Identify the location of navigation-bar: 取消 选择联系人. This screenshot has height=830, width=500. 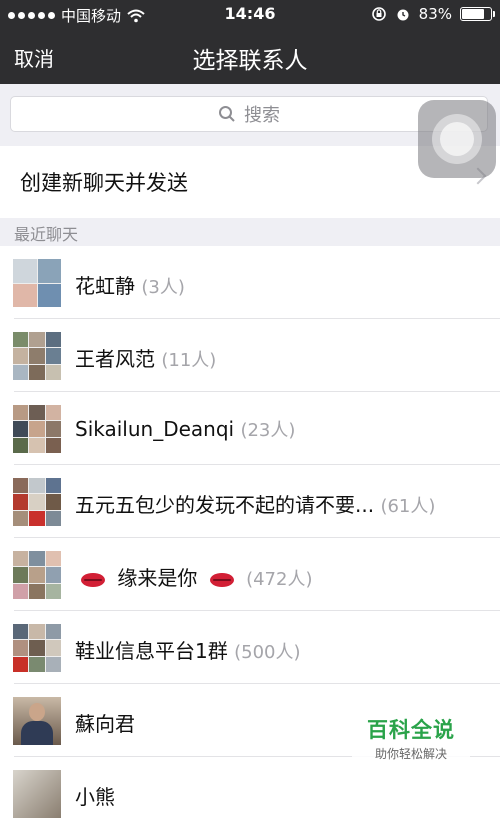
(250, 56).